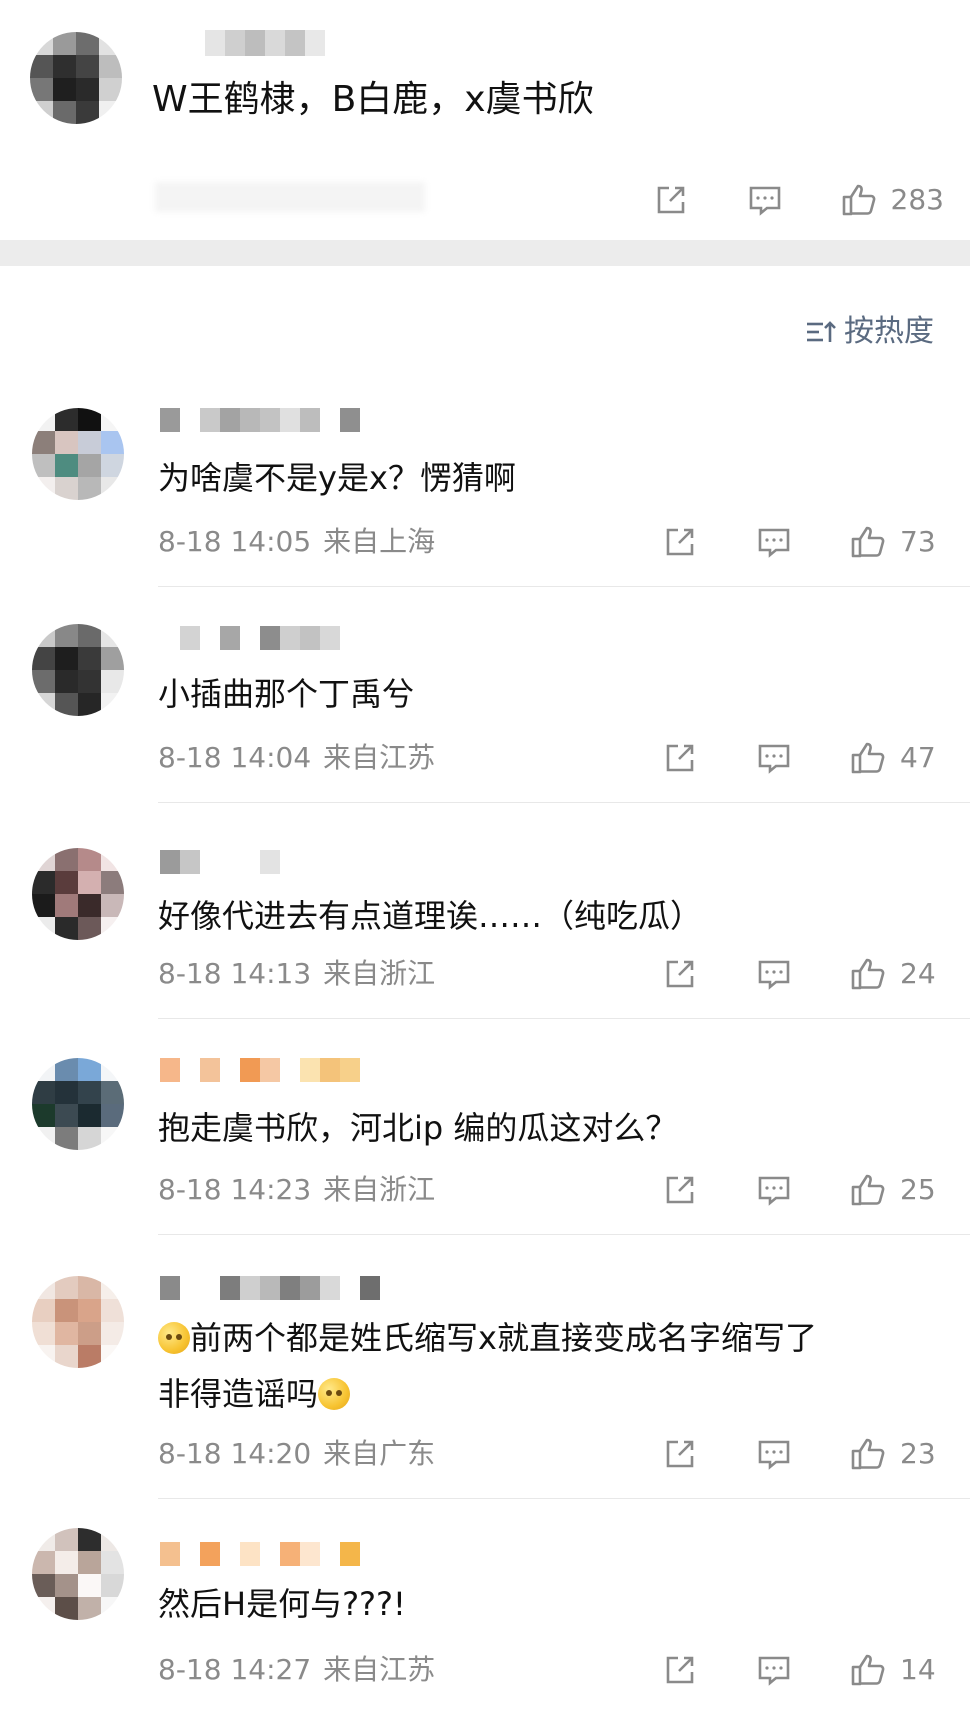  I want to click on meta-redacted, so click(290, 197).